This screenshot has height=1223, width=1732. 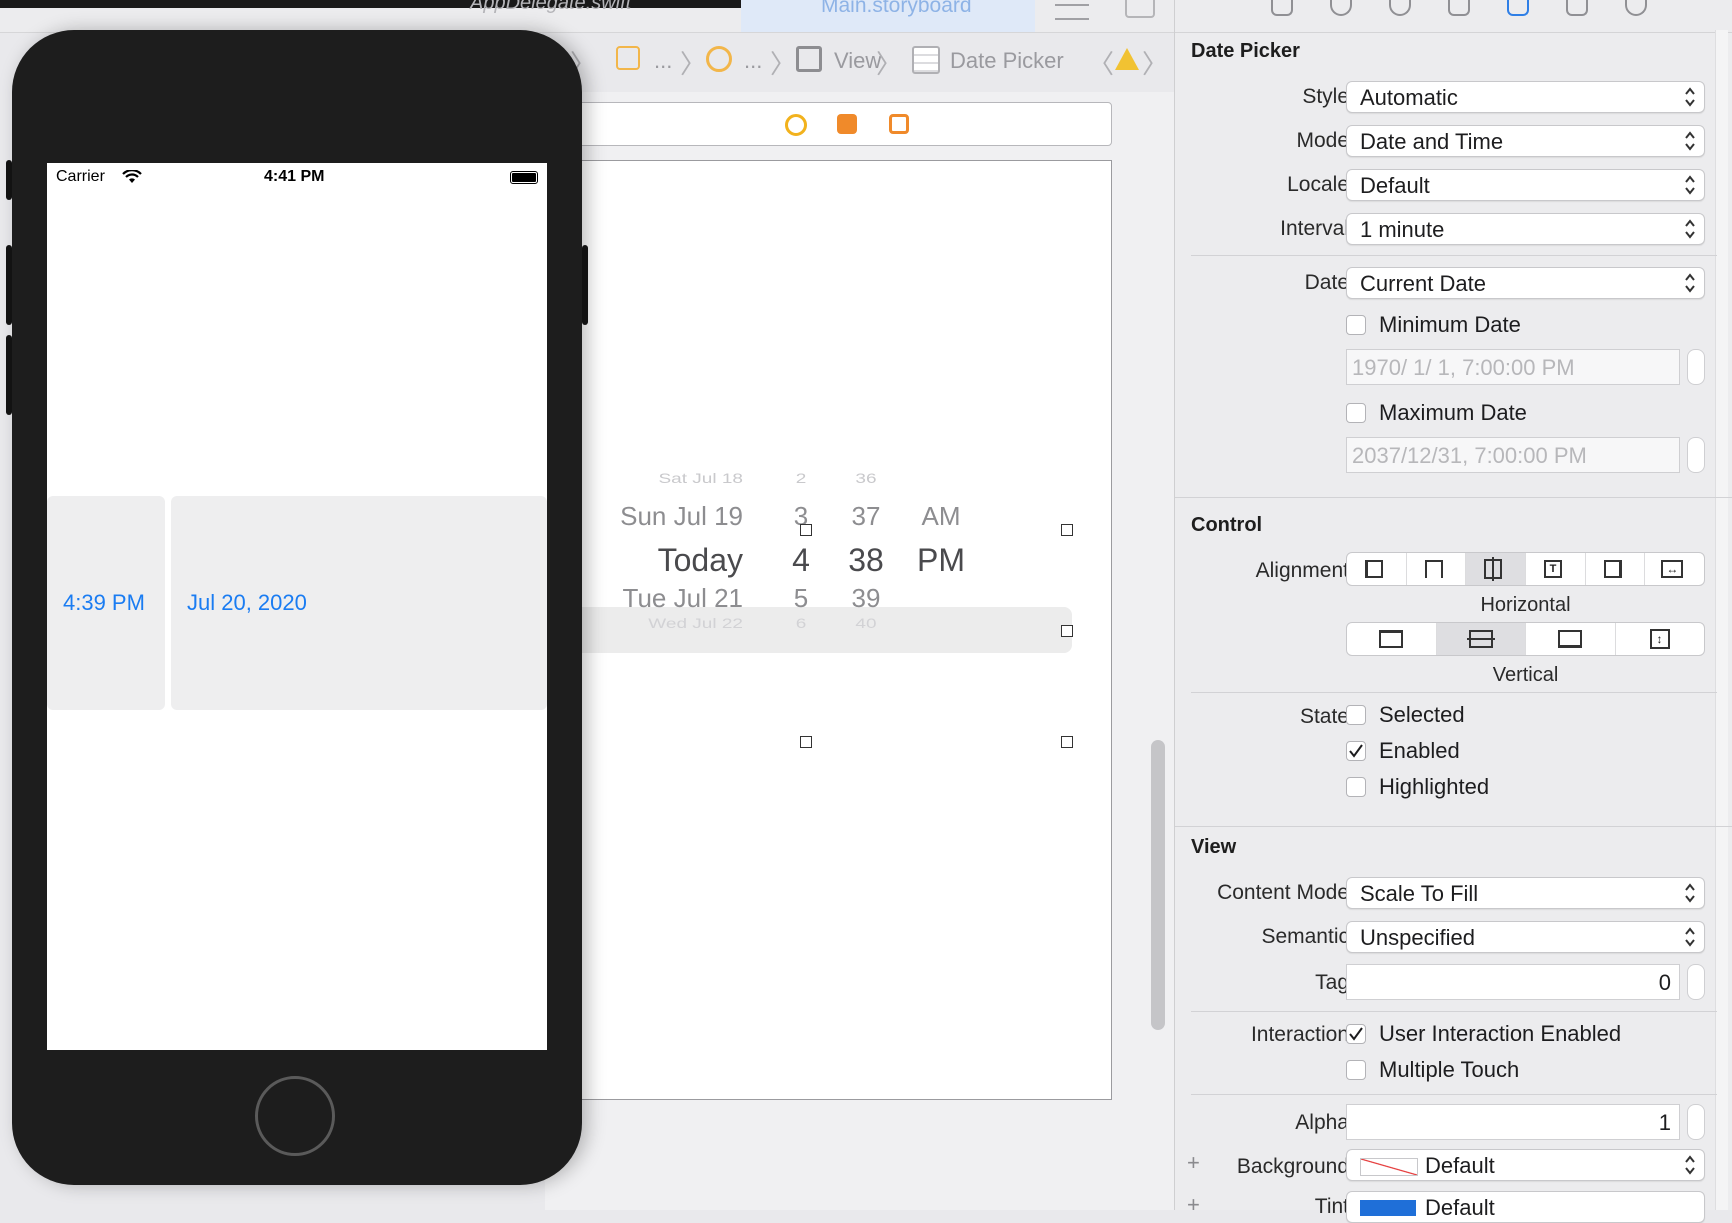 I want to click on vertical-alignment-control: ↕, so click(x=1525, y=639).